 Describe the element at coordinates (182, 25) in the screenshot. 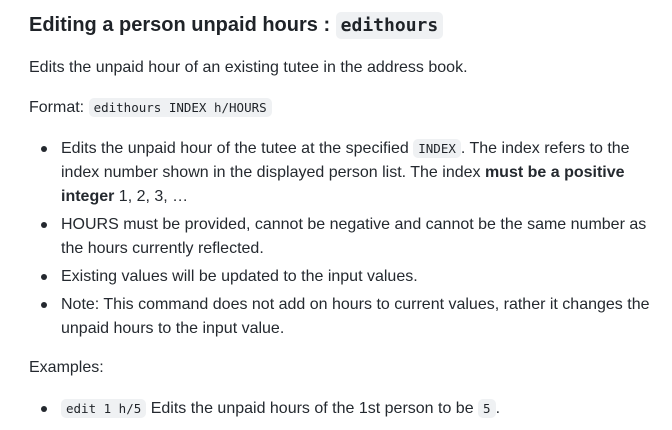

I see `heading-text: Editing a person unpaid hours :` at that location.